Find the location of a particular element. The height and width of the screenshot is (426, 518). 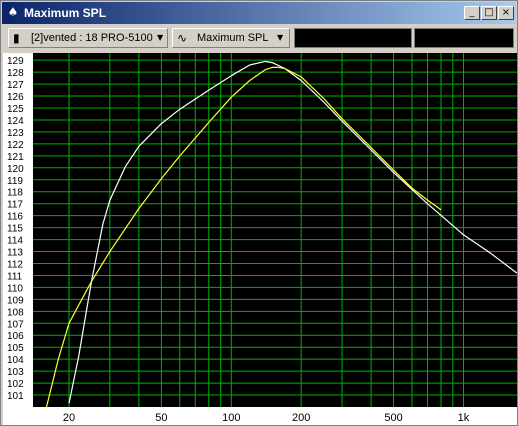

driver-select-label: [2]vented : 18 PRO-5100 is located at coordinates (92, 38).